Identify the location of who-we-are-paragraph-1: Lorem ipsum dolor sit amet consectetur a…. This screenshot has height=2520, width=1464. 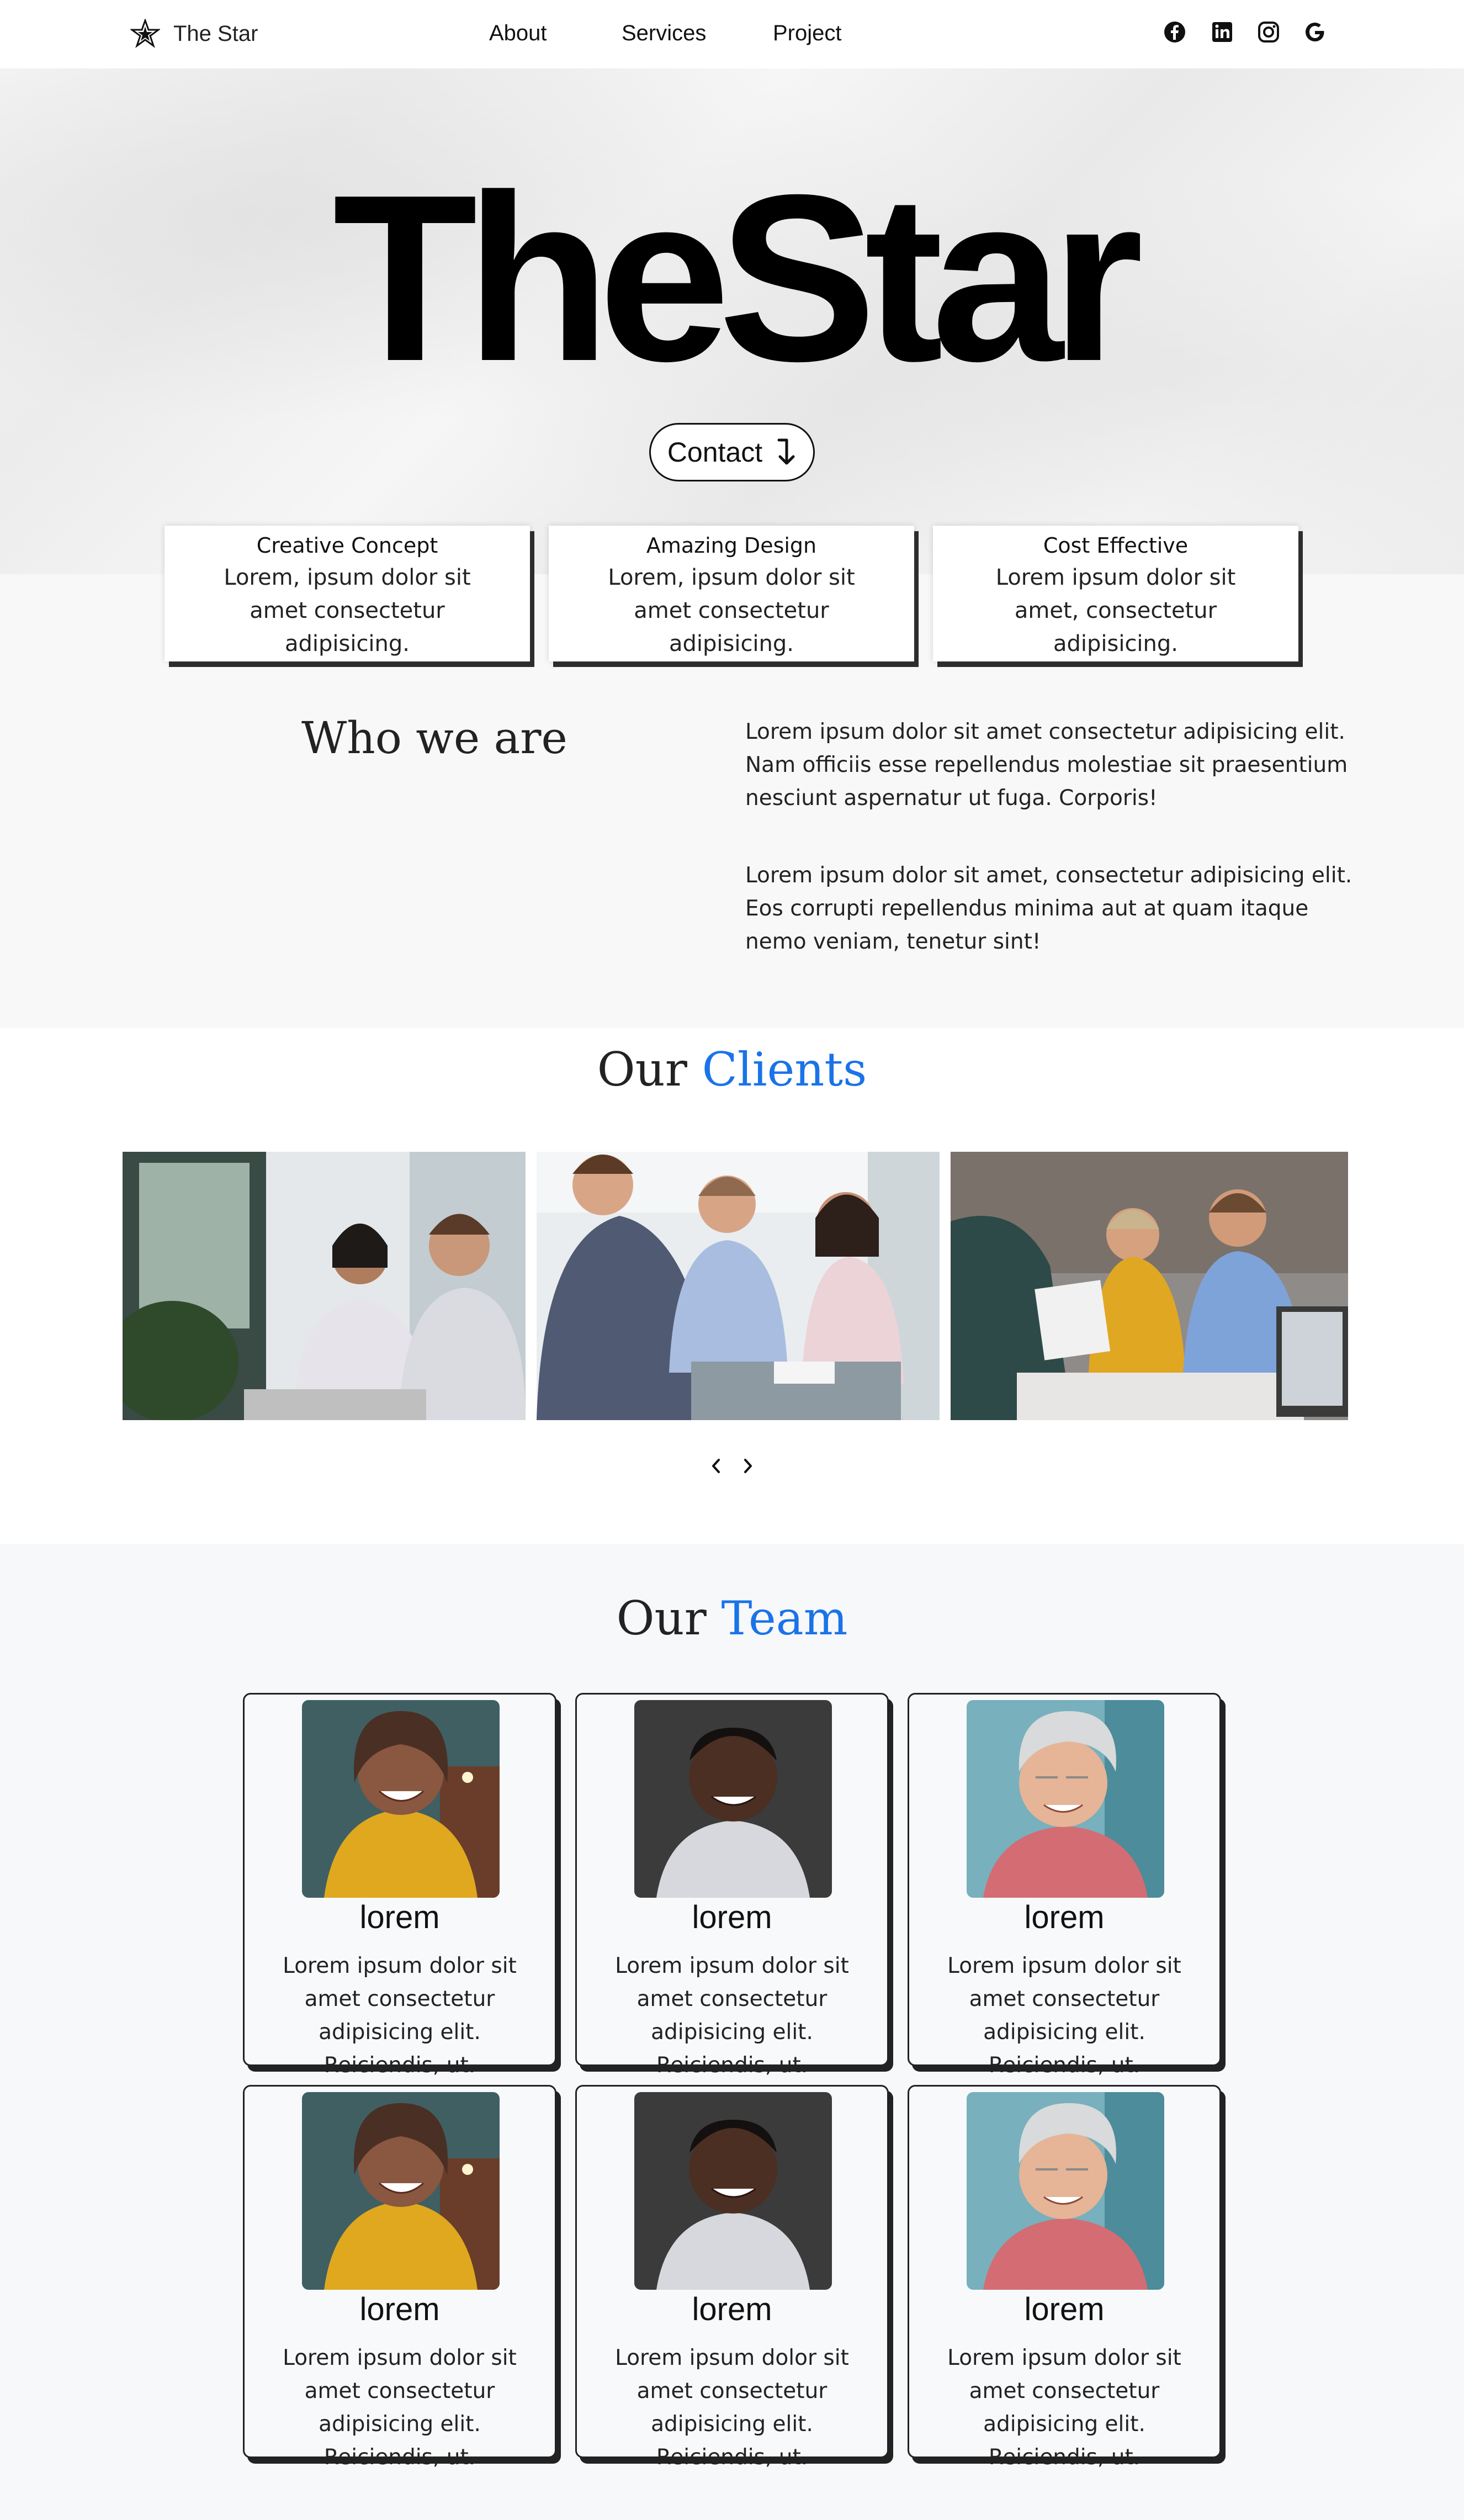
(1046, 765).